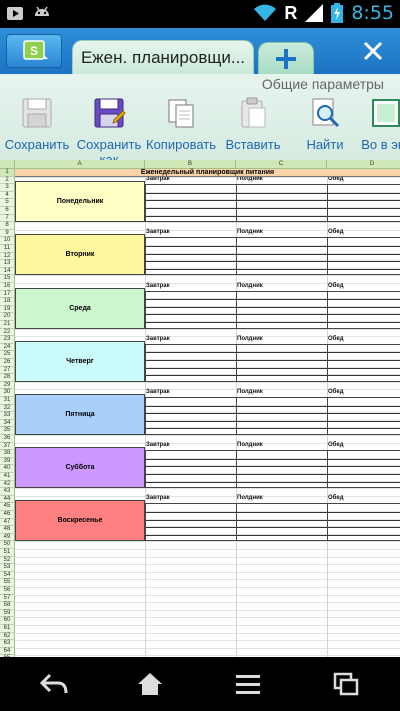 The height and width of the screenshot is (711, 400). Describe the element at coordinates (323, 84) in the screenshot. I see `general-params-label: Общие параметры` at that location.